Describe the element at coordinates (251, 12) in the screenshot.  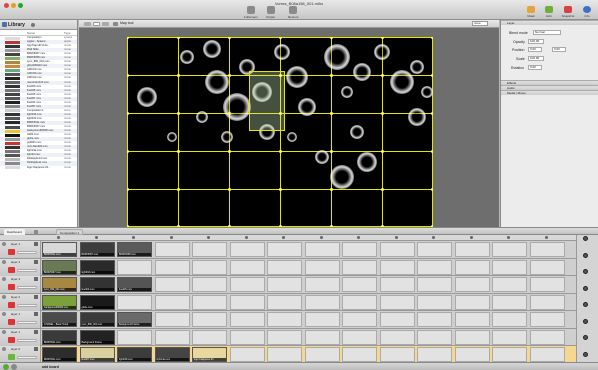
I see `fullscreen-button: Fullscreen` at that location.